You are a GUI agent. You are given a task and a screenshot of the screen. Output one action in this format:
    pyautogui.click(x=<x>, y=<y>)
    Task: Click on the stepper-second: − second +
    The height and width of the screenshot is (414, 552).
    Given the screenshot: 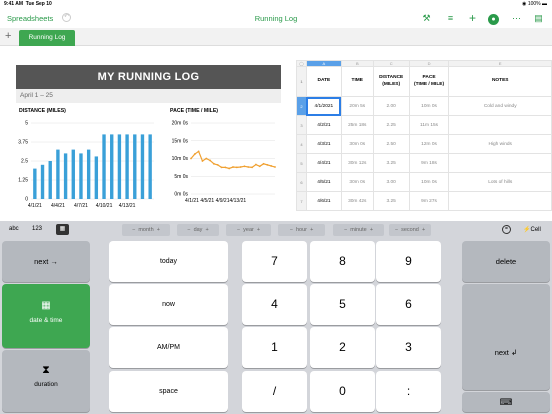 What is the action you would take?
    pyautogui.click(x=410, y=230)
    